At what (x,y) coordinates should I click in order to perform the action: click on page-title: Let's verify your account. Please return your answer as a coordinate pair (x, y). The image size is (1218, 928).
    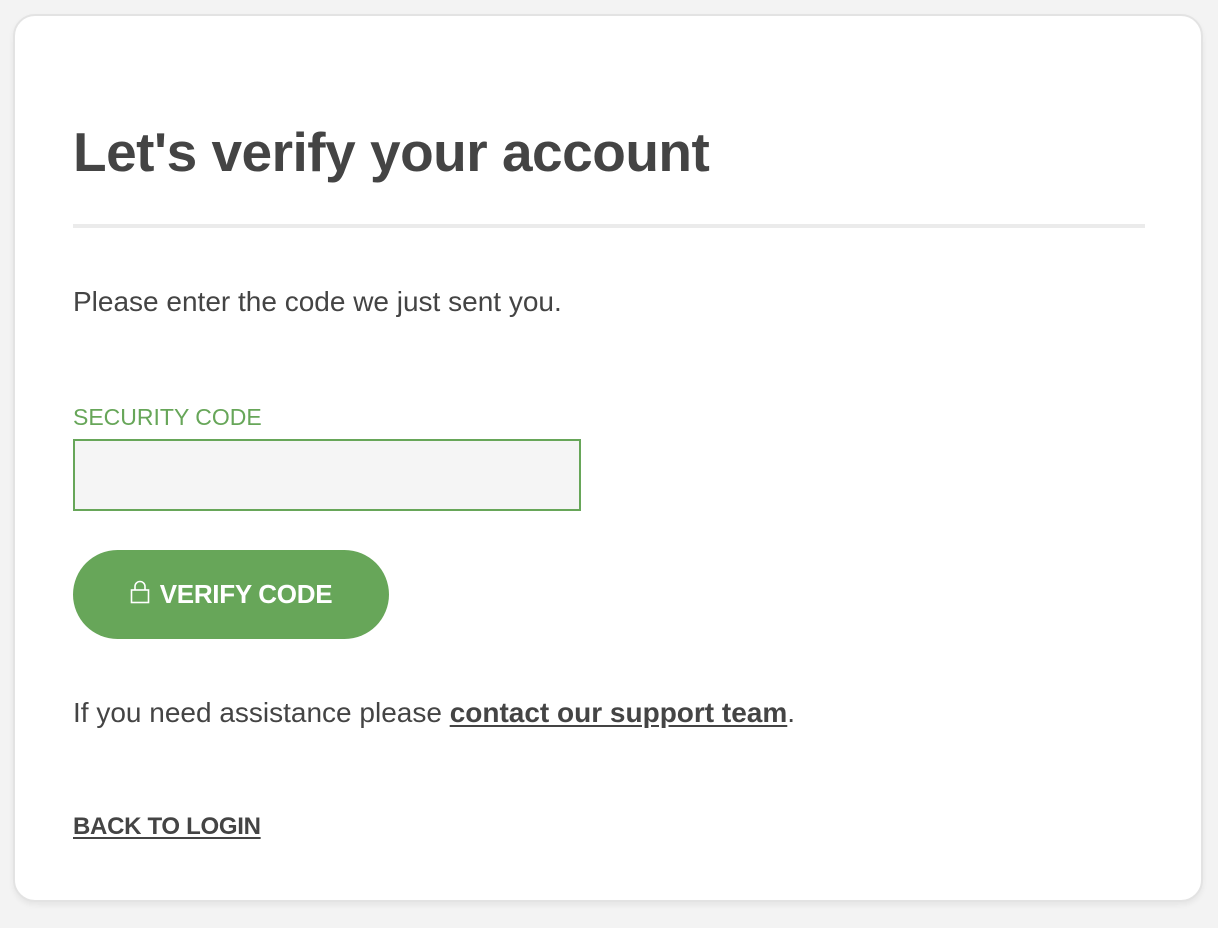
    Looking at the image, I should click on (391, 152).